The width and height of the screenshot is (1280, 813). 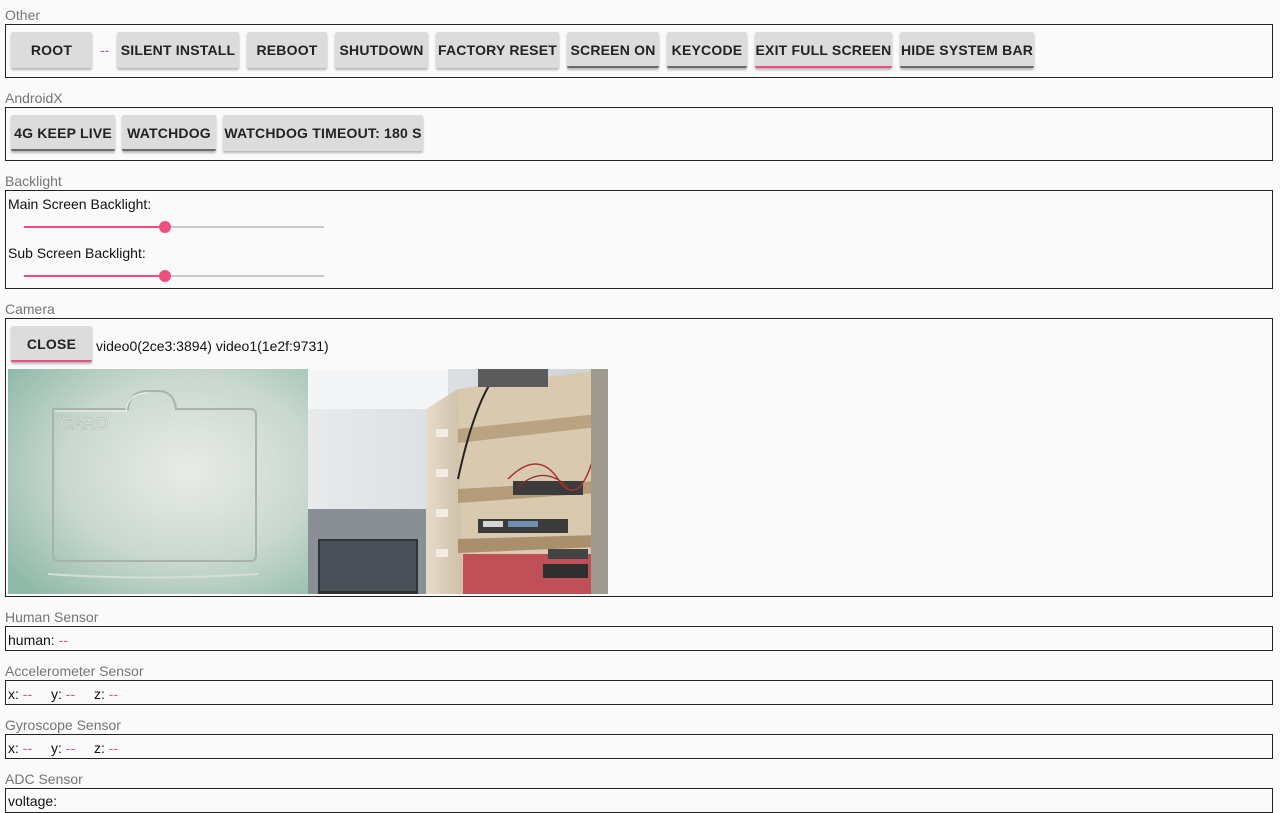 I want to click on camera-devices: video0(2ce3:3894) video1(1e2f:9731), so click(x=212, y=346).